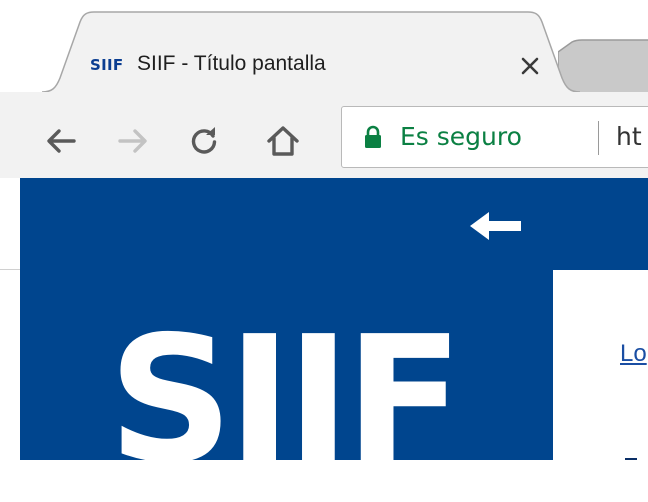  Describe the element at coordinates (629, 136) in the screenshot. I see `url-text: ht` at that location.